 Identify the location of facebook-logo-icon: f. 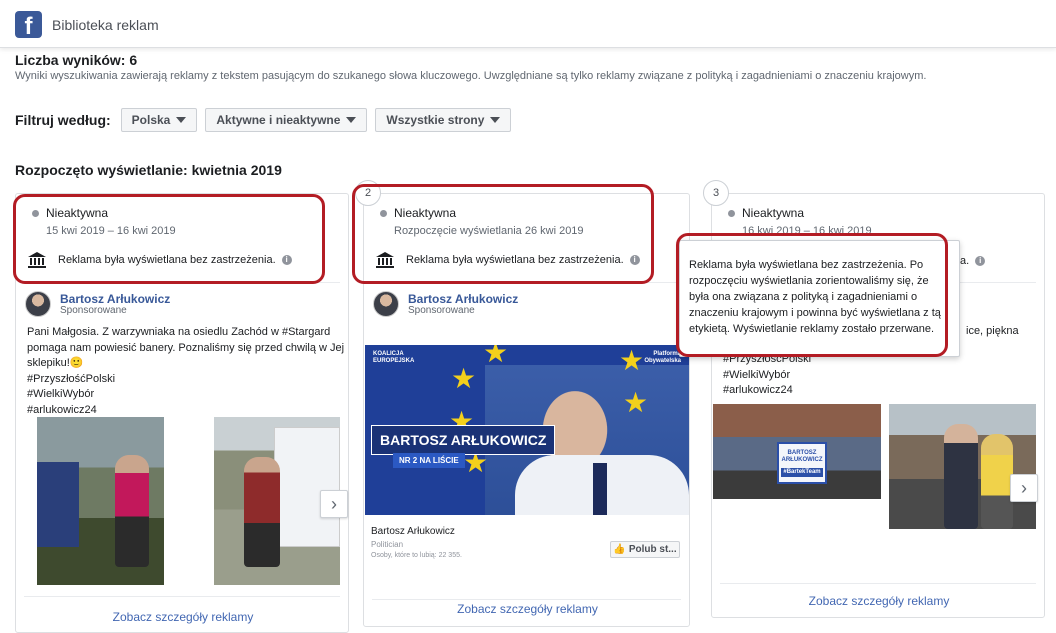
(28, 24).